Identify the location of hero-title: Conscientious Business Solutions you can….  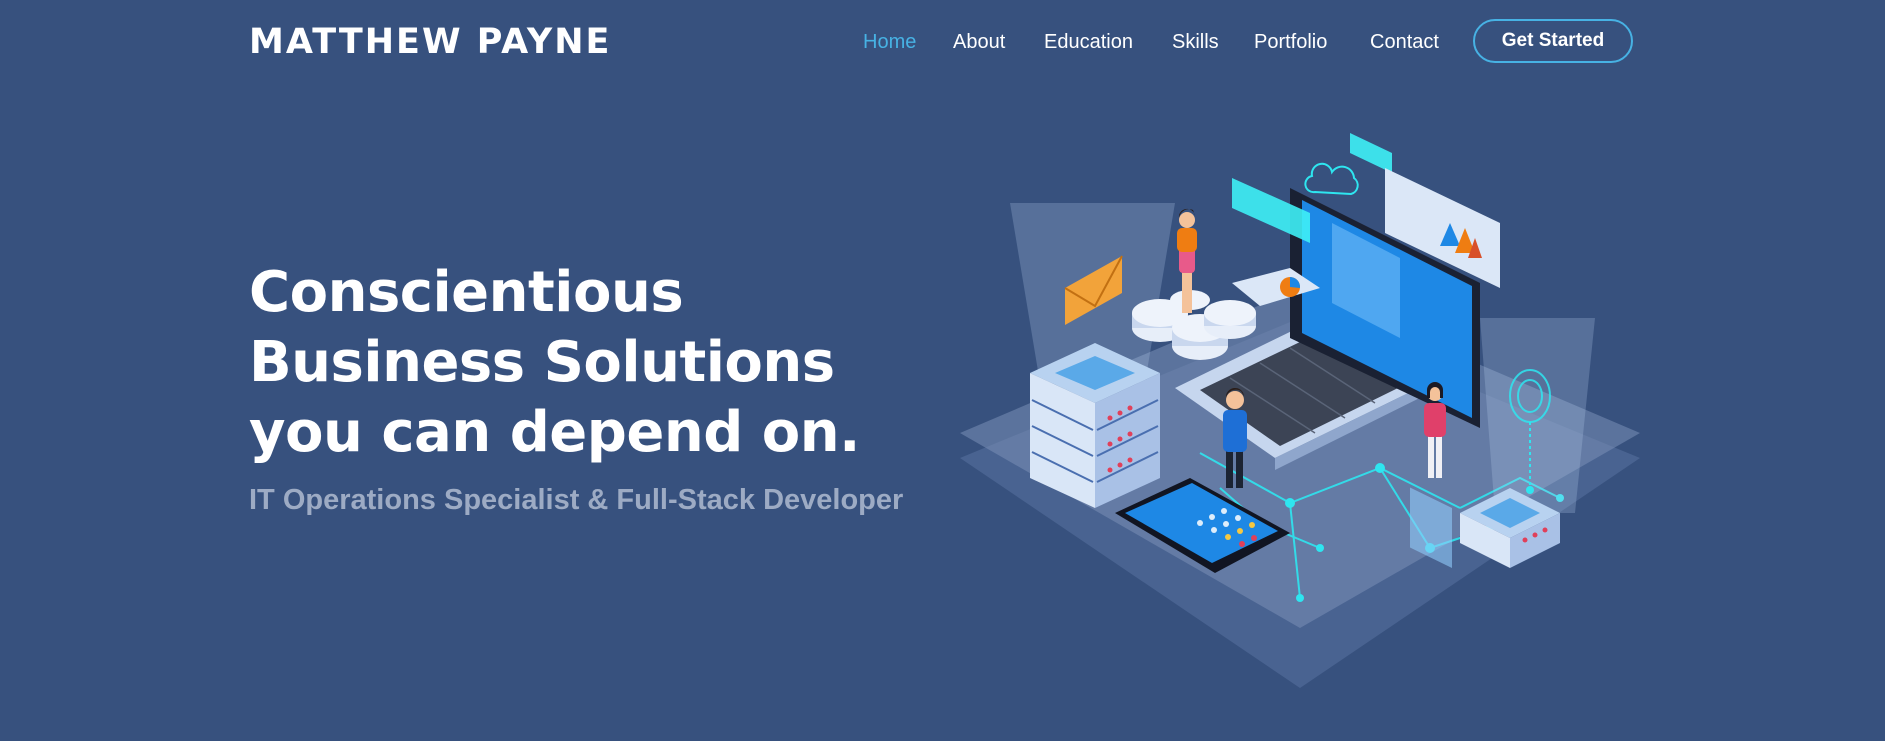
(554, 362).